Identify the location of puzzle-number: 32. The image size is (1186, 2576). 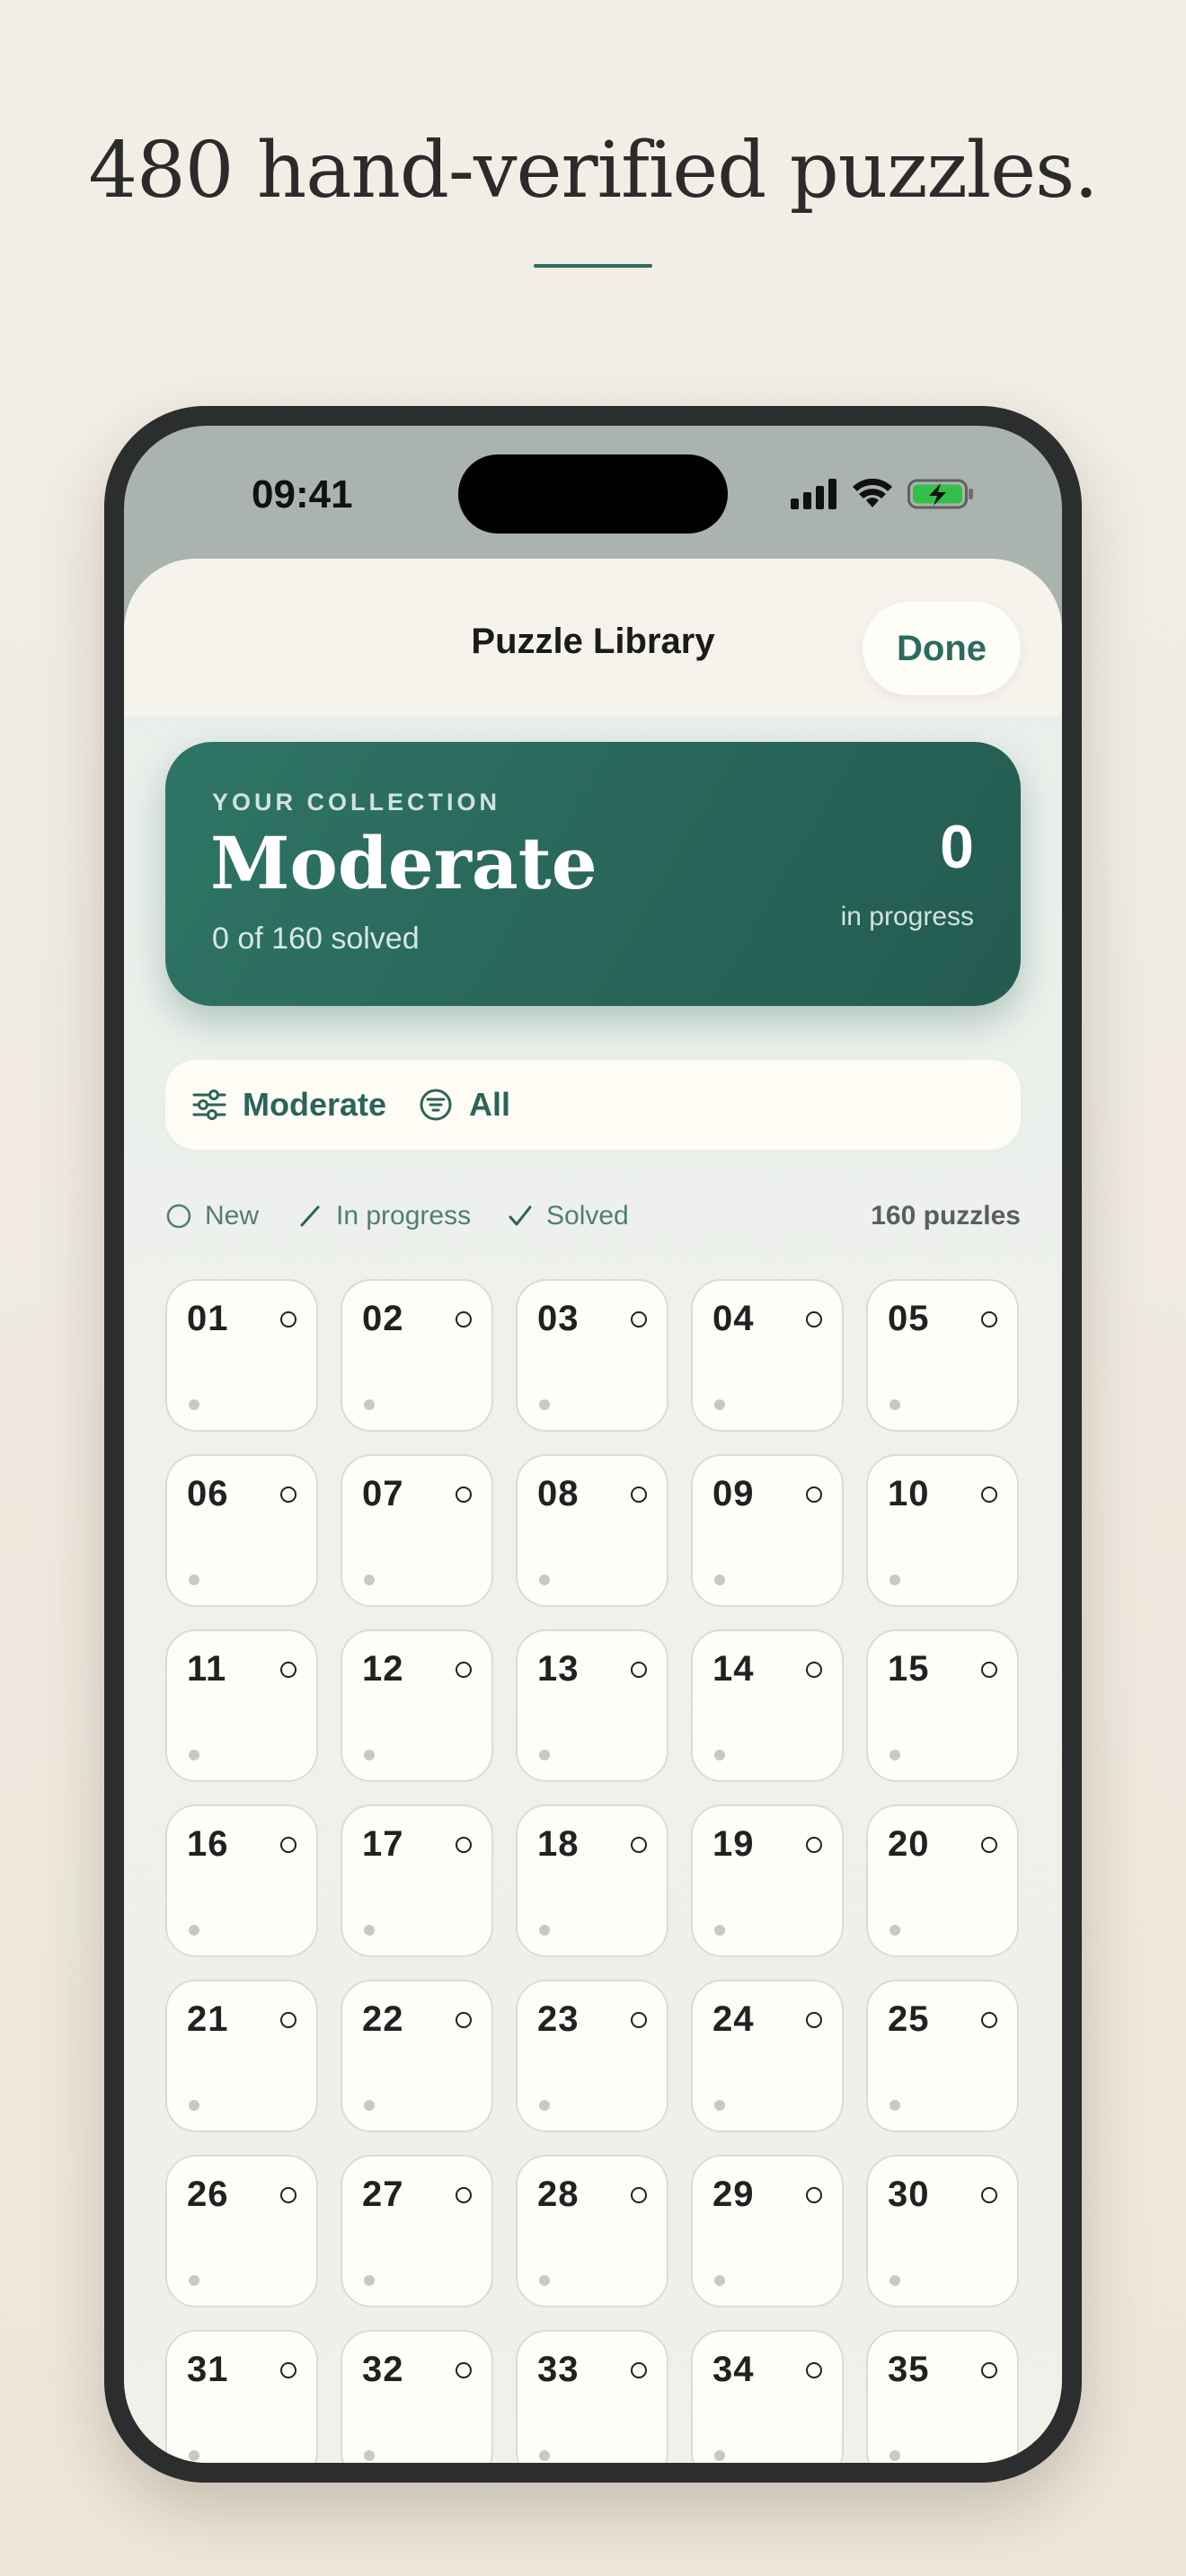
(383, 2369).